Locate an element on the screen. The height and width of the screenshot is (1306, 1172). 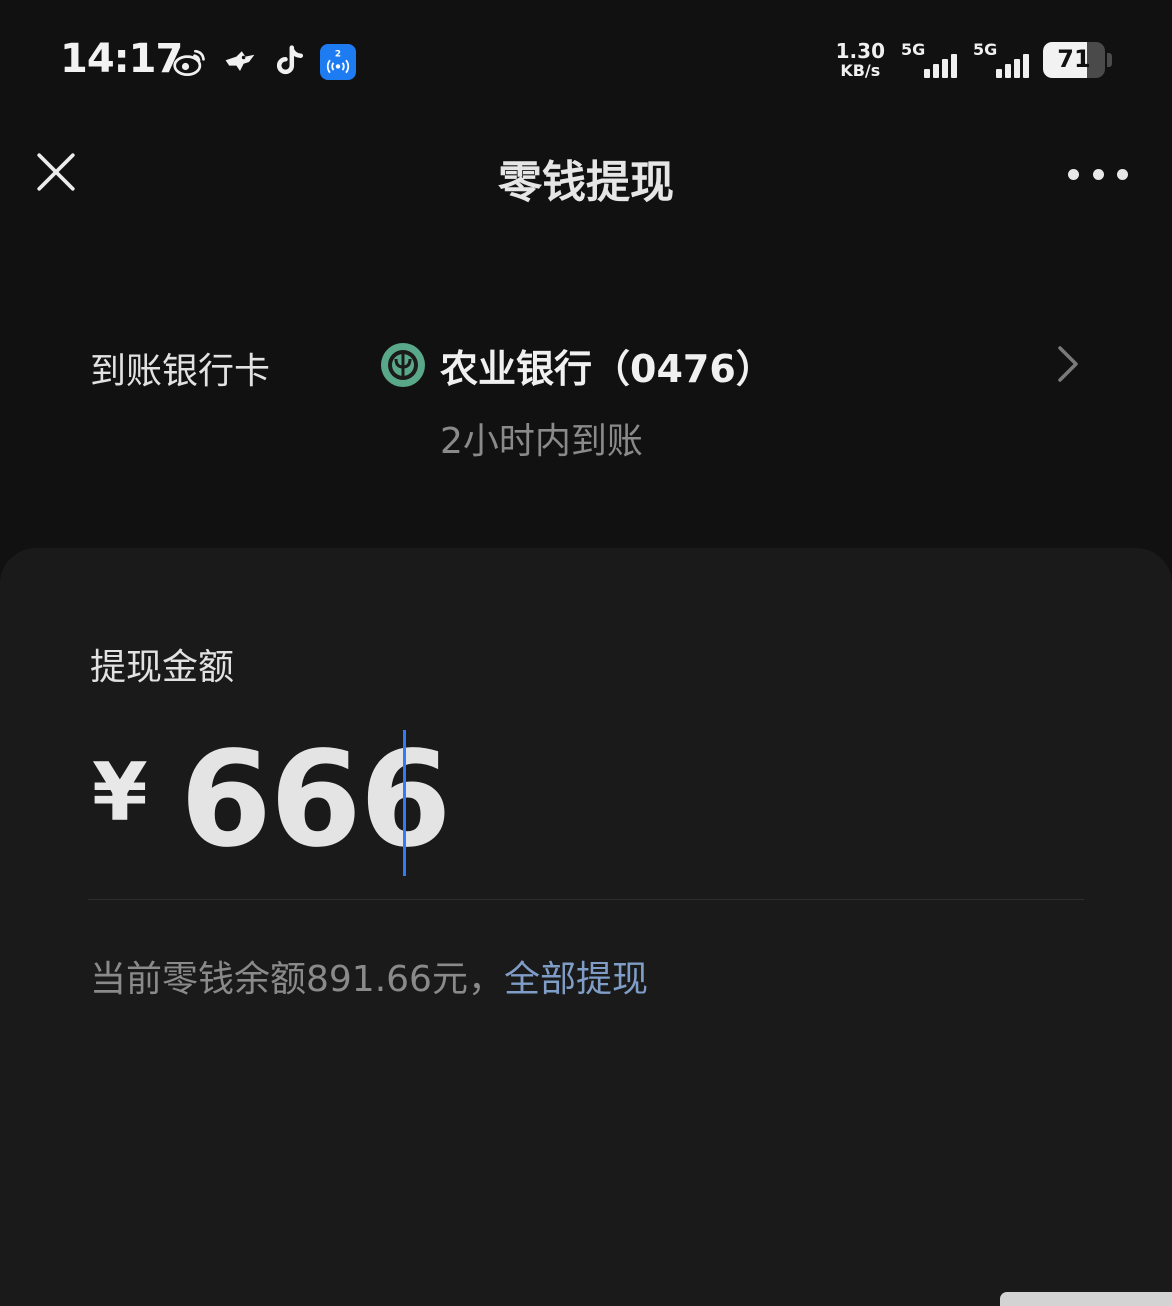
amount-input: 666 is located at coordinates (316, 800).